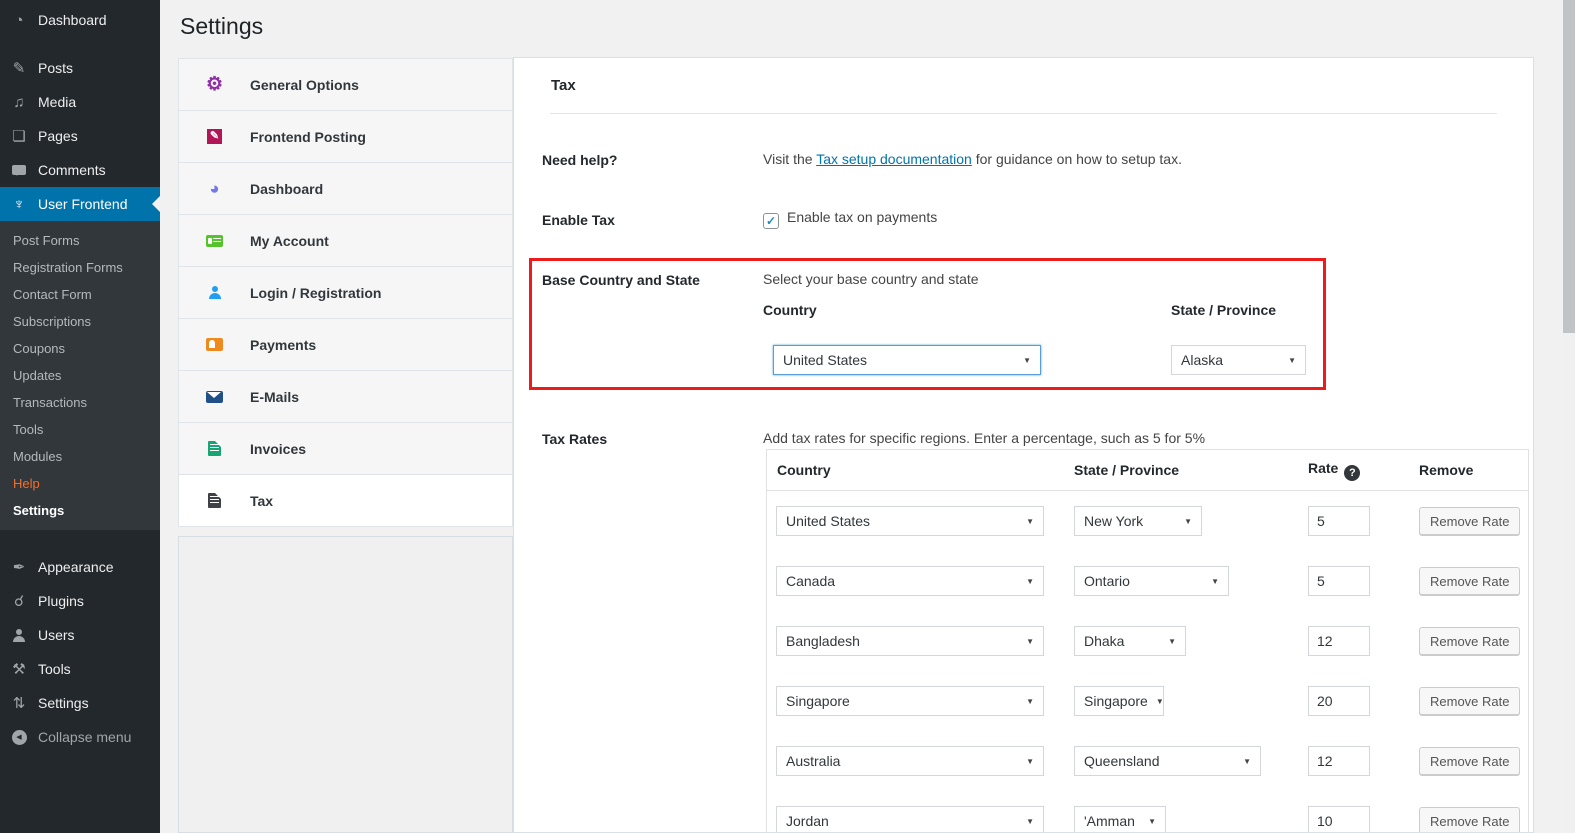  What do you see at coordinates (287, 188) in the screenshot?
I see `tab-label: Dashboard` at bounding box center [287, 188].